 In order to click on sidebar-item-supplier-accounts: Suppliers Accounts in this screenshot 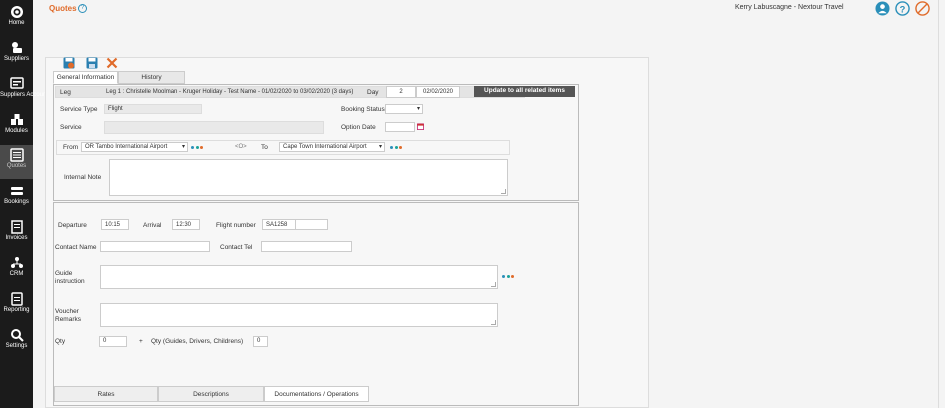, I will do `click(26, 91)`.